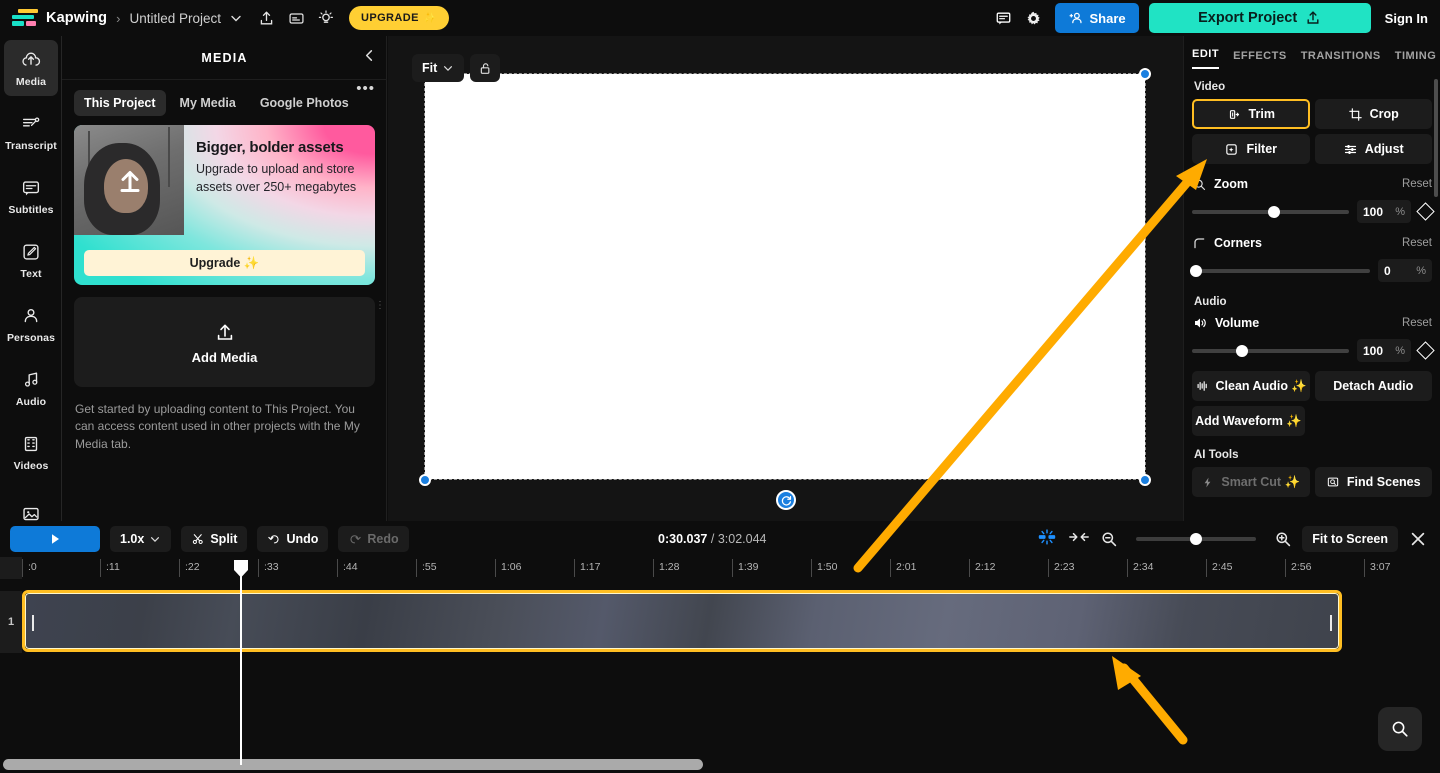 Image resolution: width=1440 pixels, height=773 pixels. What do you see at coordinates (1034, 18) in the screenshot?
I see `gear-icon` at bounding box center [1034, 18].